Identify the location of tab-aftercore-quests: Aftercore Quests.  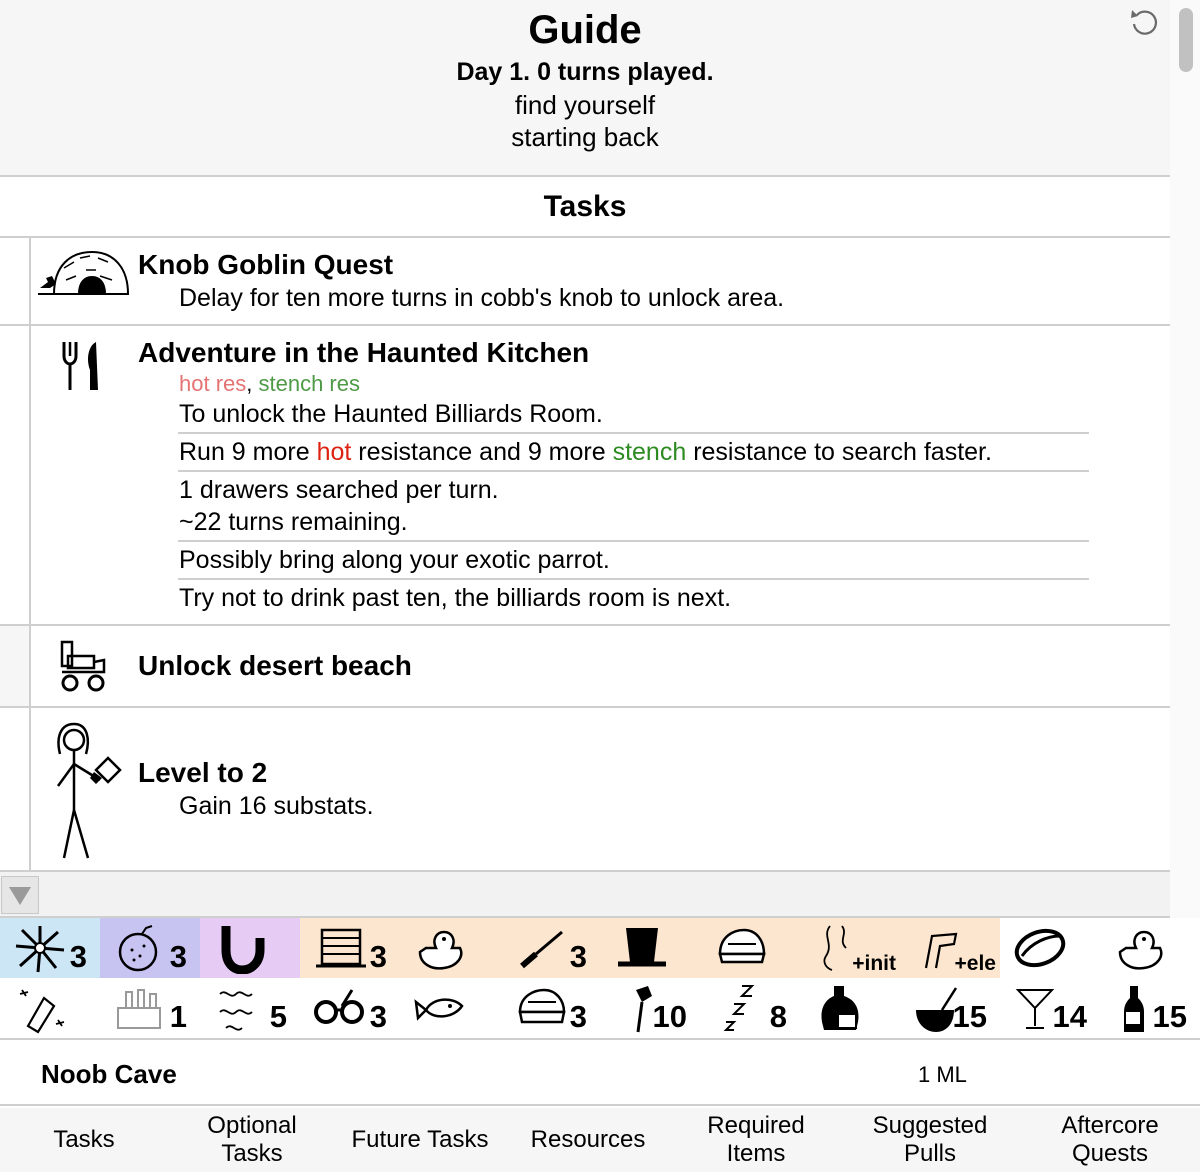
(1110, 1140).